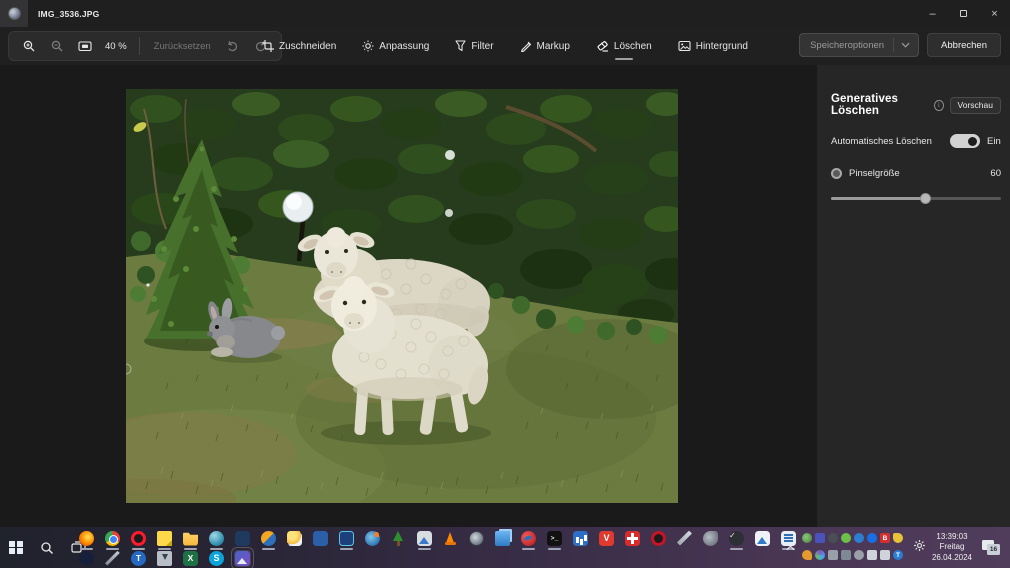  What do you see at coordinates (602, 46) in the screenshot?
I see `eraser-icon` at bounding box center [602, 46].